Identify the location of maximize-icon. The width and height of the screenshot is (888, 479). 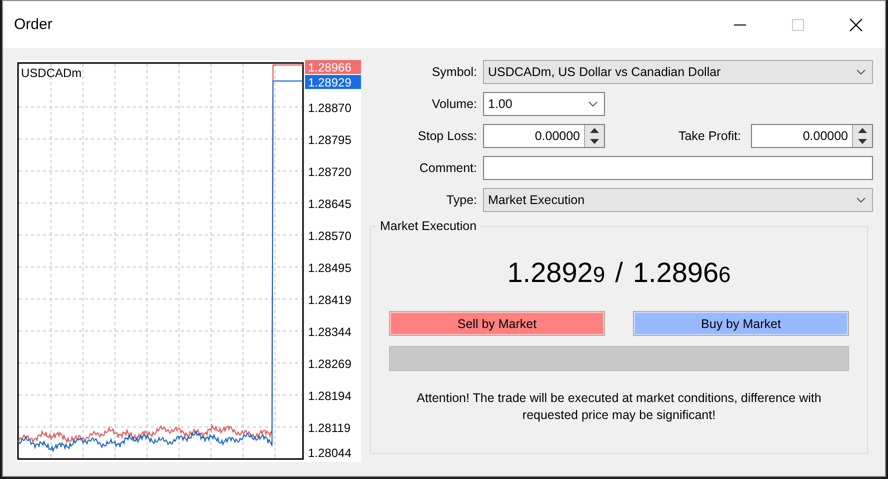
(798, 24).